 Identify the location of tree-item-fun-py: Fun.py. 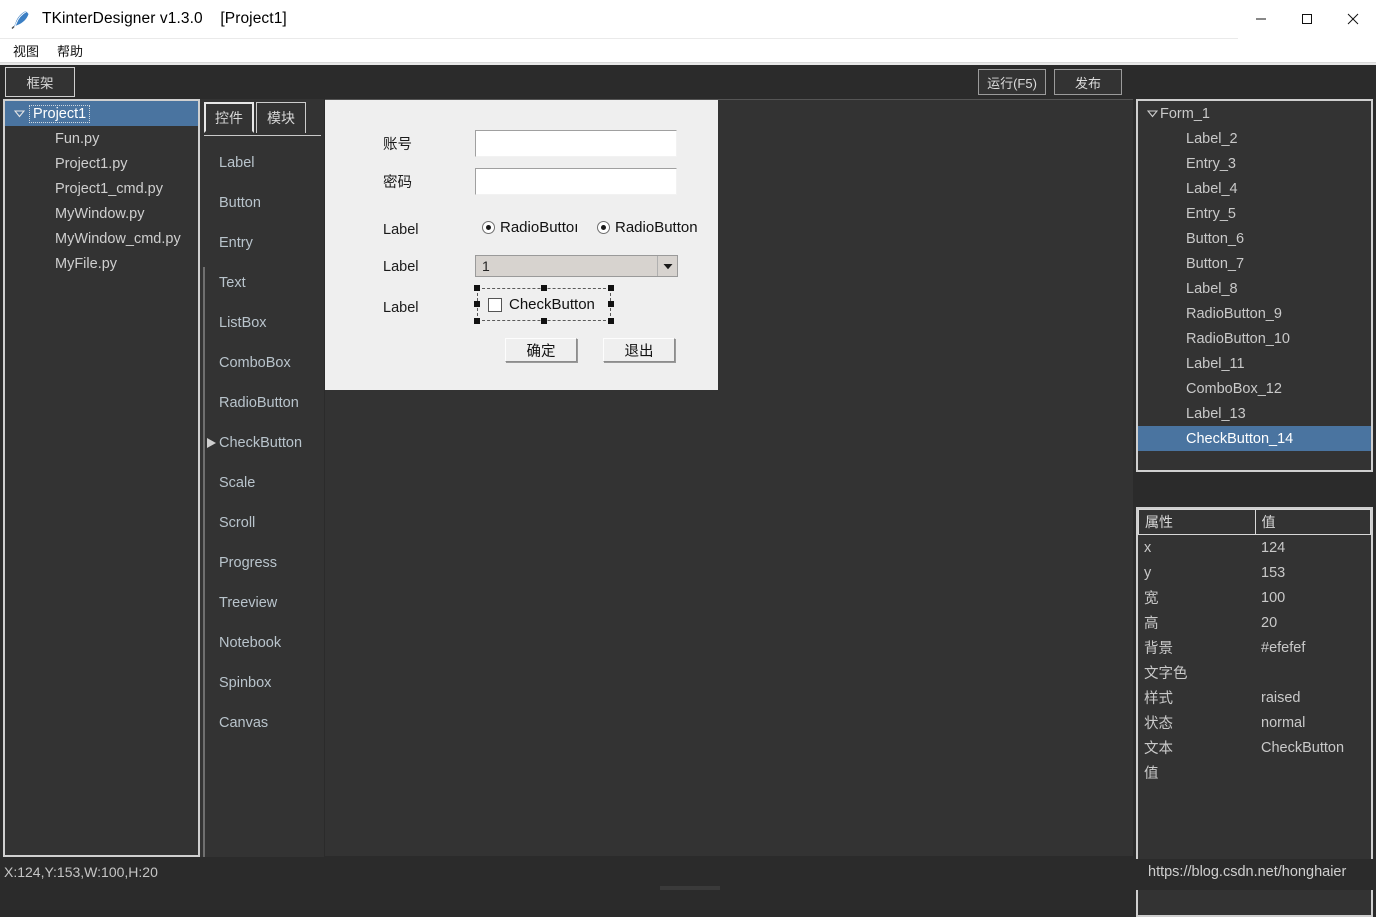
(101, 138).